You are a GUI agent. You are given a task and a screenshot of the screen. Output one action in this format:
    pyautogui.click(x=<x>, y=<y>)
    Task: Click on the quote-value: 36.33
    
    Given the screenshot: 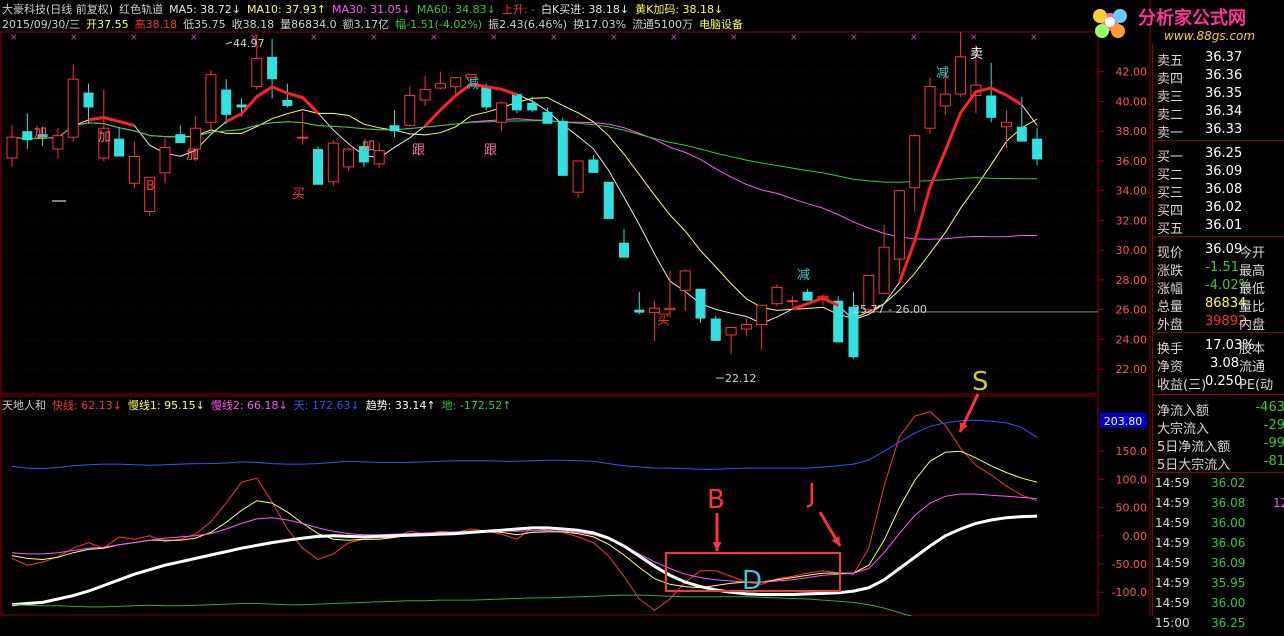 What is the action you would take?
    pyautogui.click(x=1224, y=129)
    